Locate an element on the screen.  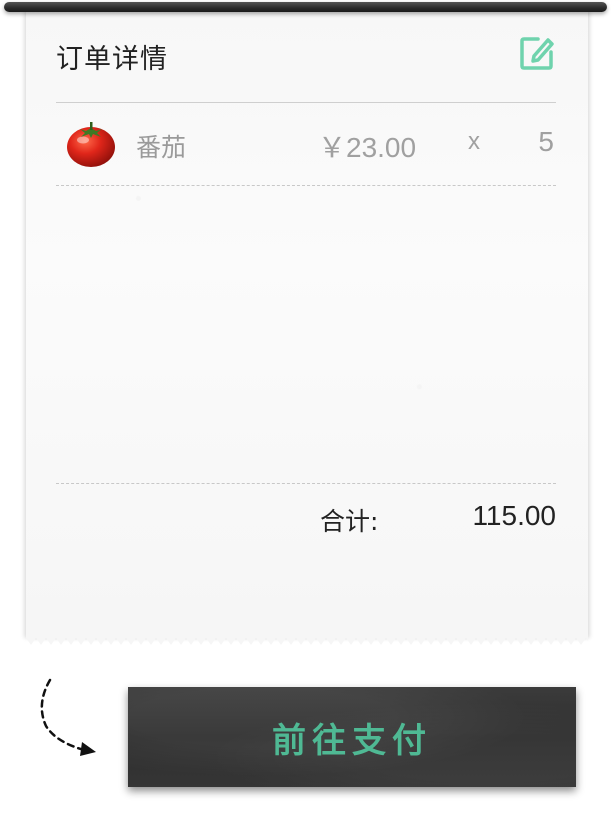
total-label: 合计: is located at coordinates (349, 521).